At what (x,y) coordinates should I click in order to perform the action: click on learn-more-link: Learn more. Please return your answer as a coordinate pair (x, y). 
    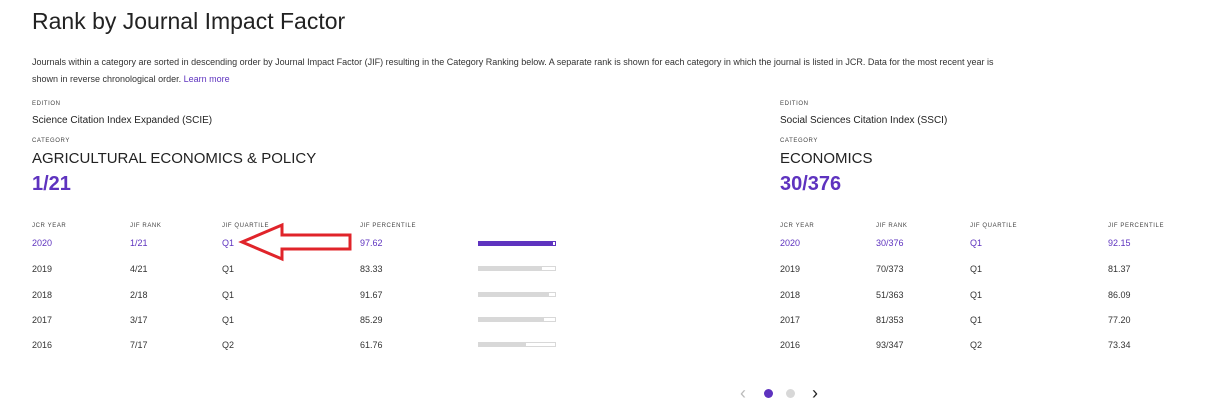
    Looking at the image, I should click on (207, 79).